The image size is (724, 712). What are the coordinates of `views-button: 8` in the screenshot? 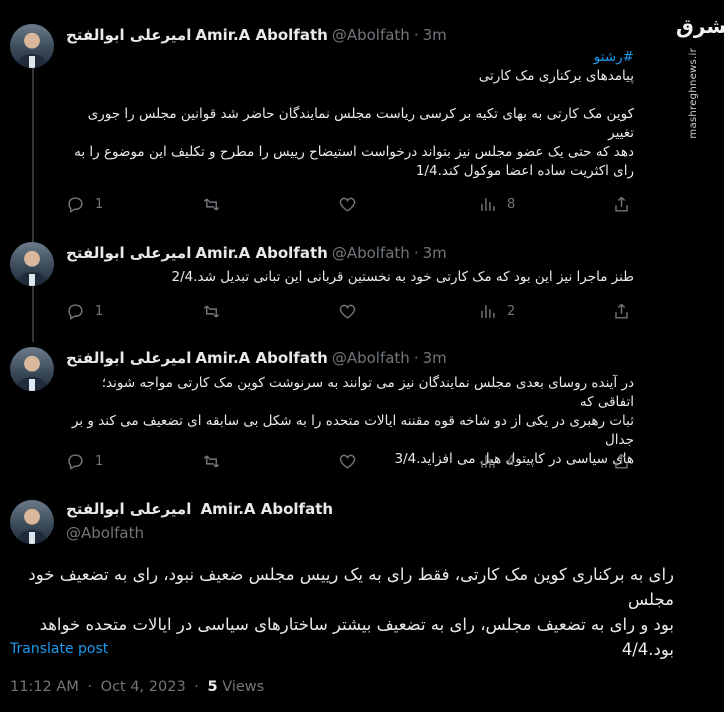 It's located at (496, 204).